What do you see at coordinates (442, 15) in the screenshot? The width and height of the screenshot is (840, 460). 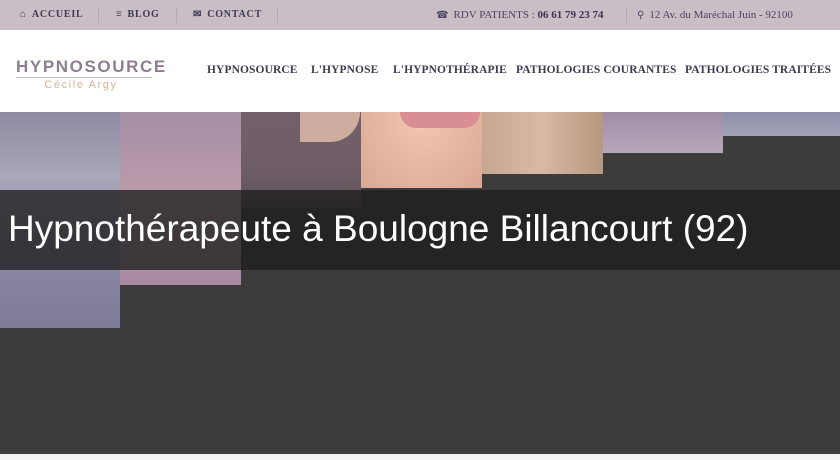 I see `phone-icon: ☎` at bounding box center [442, 15].